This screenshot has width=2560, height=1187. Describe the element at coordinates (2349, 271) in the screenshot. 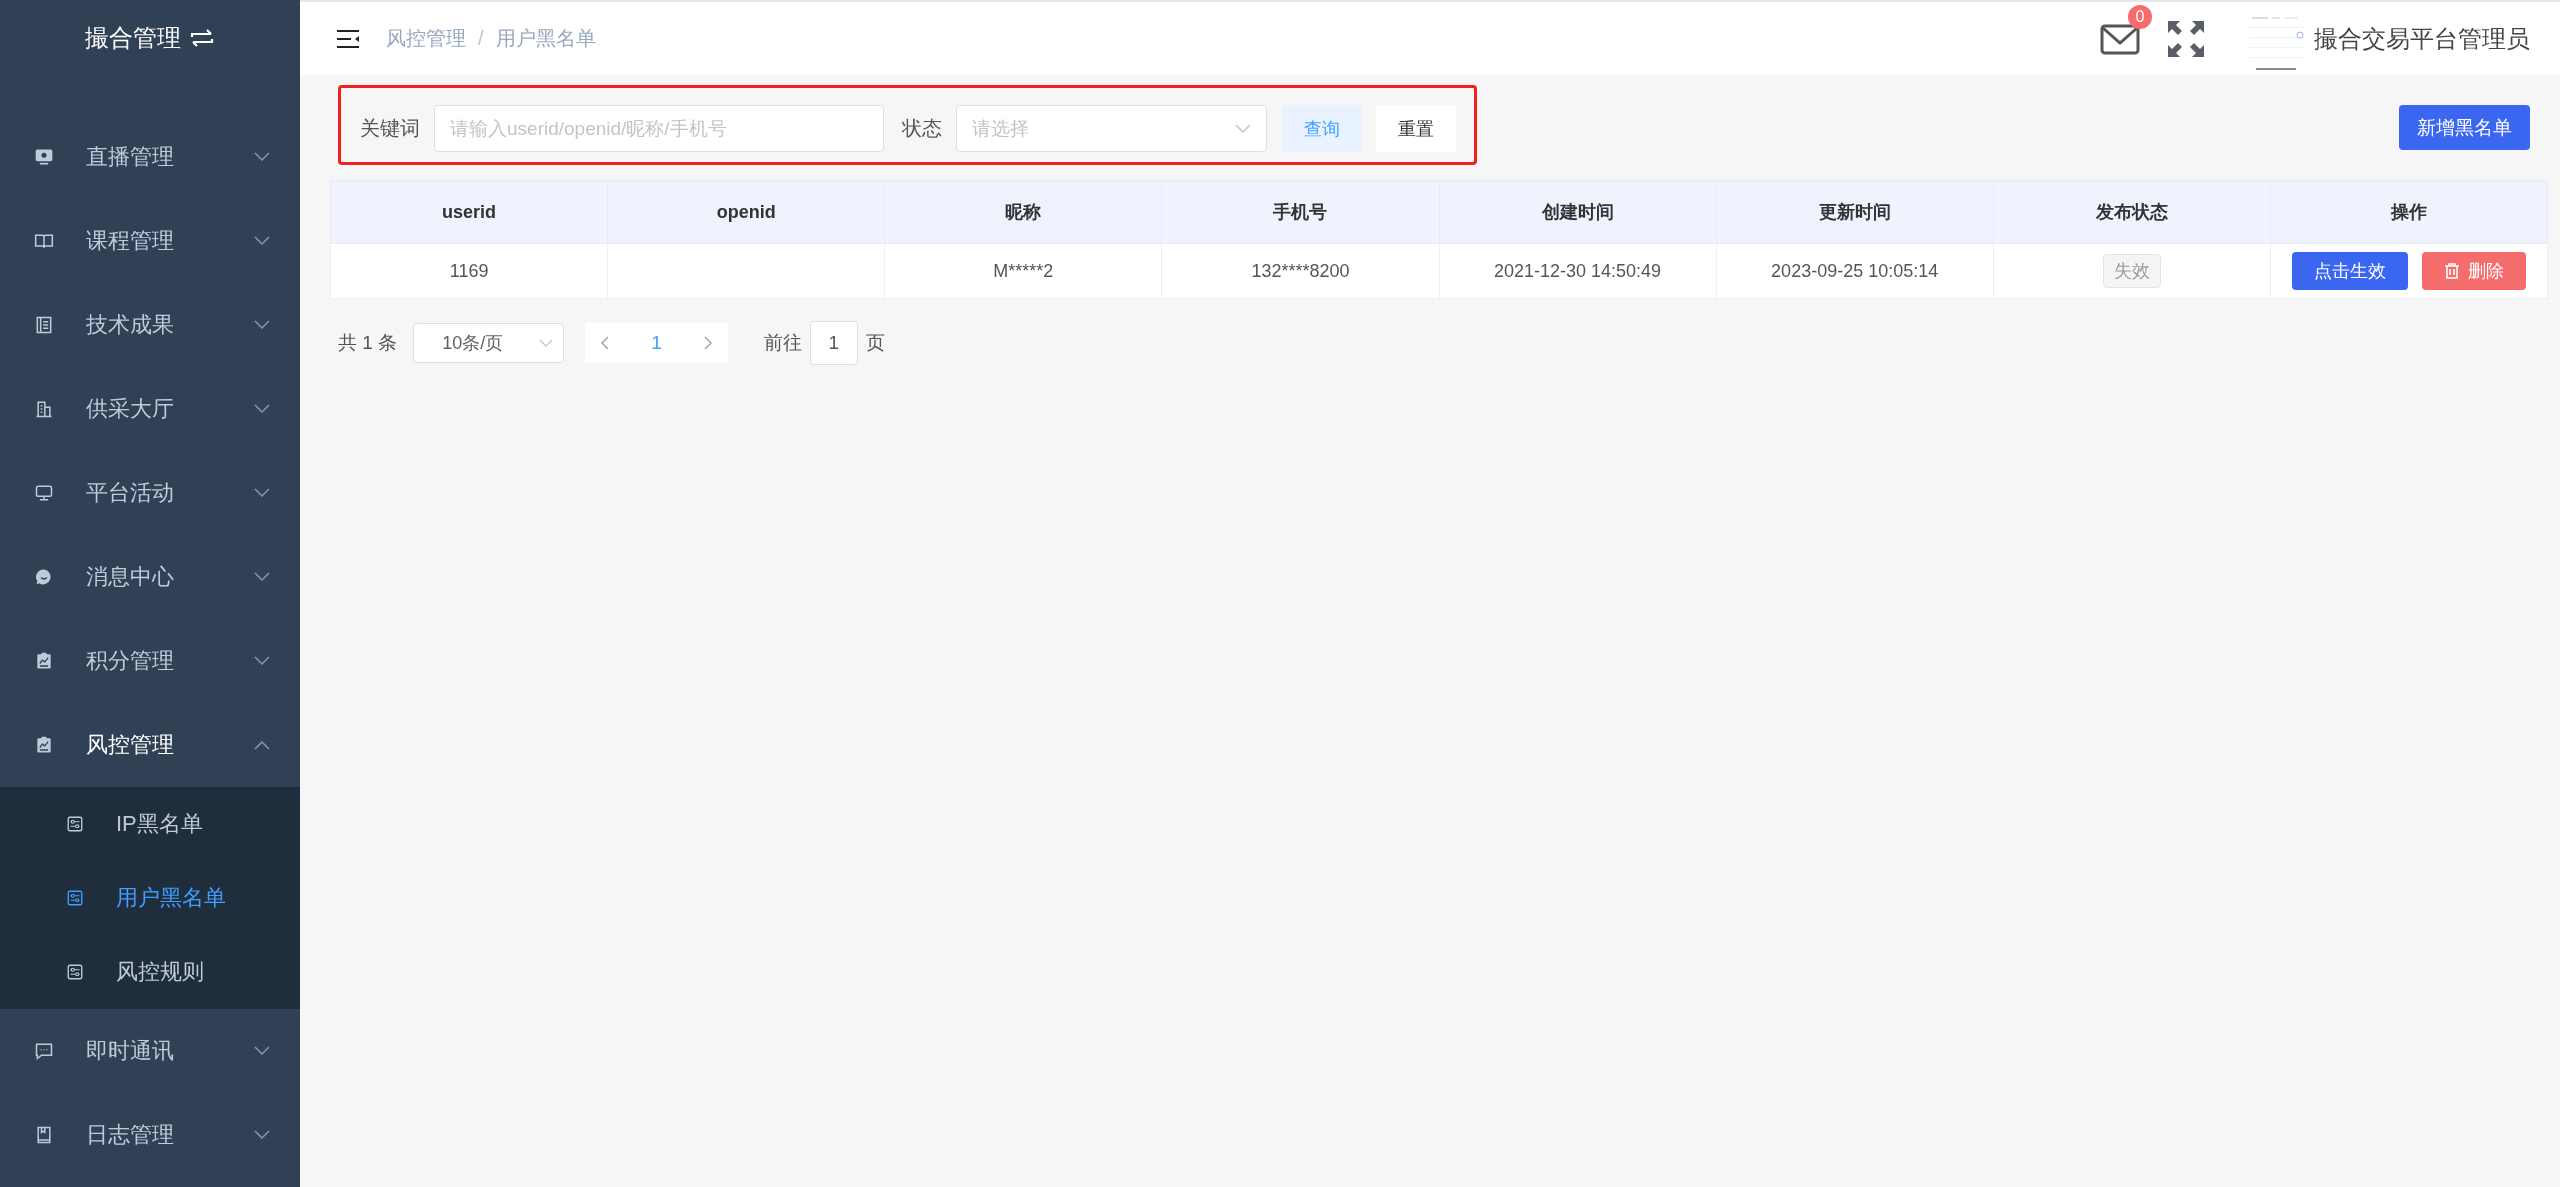

I see `activate-button: 点击生效` at that location.